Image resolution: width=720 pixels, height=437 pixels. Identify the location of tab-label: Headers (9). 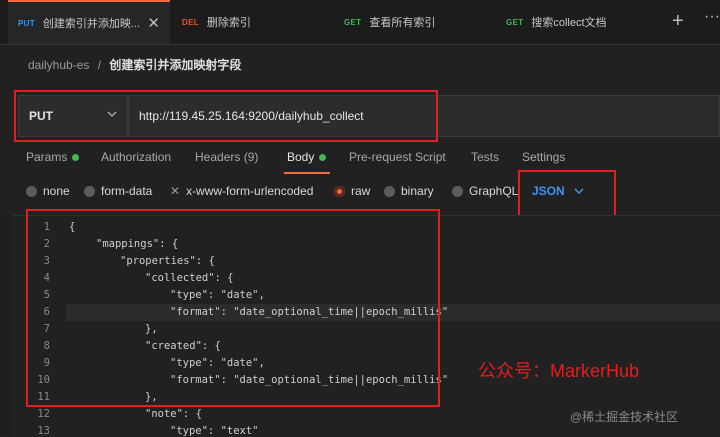
(227, 157).